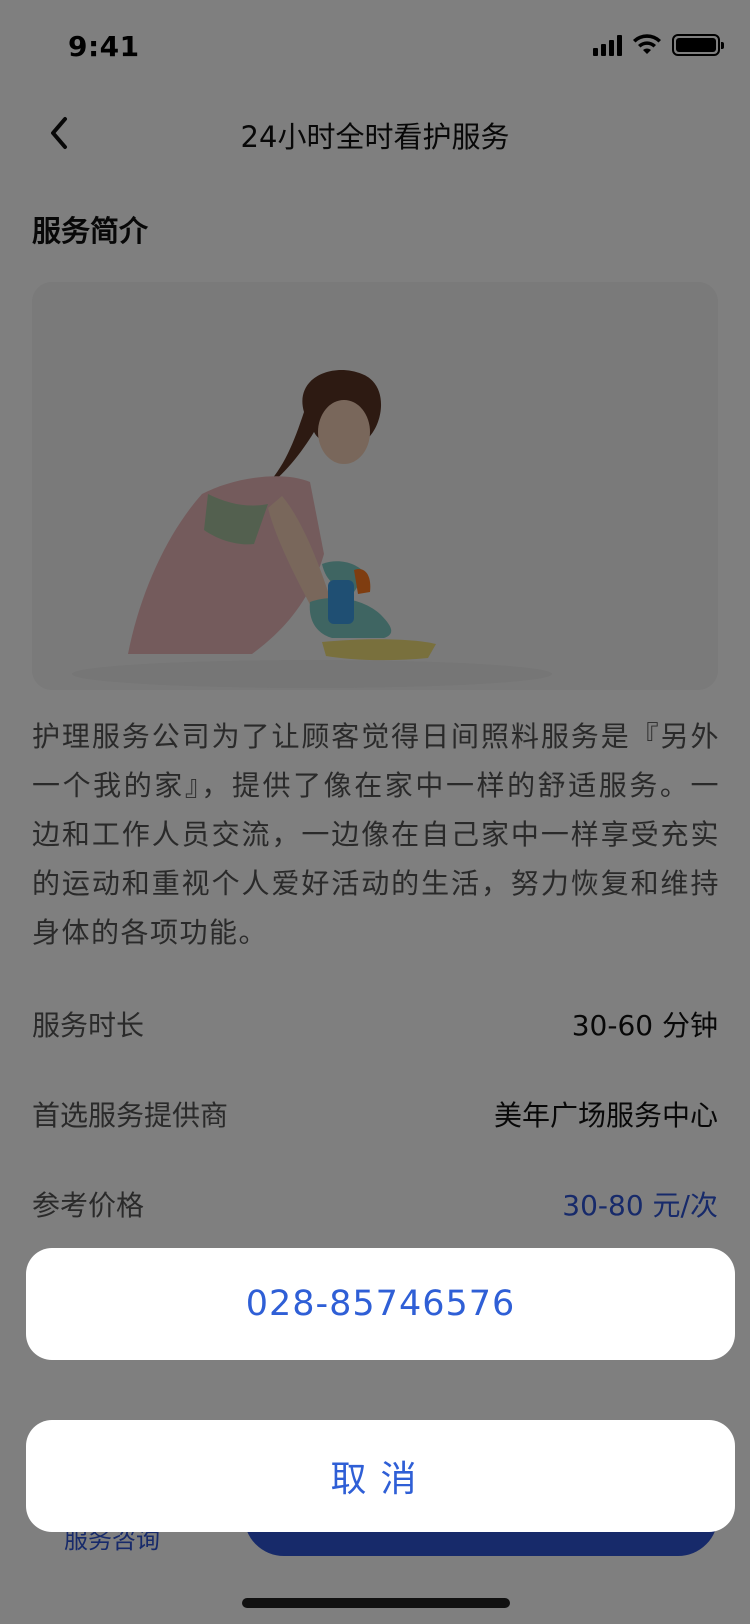  What do you see at coordinates (376, 1603) in the screenshot?
I see `home-indicator` at bounding box center [376, 1603].